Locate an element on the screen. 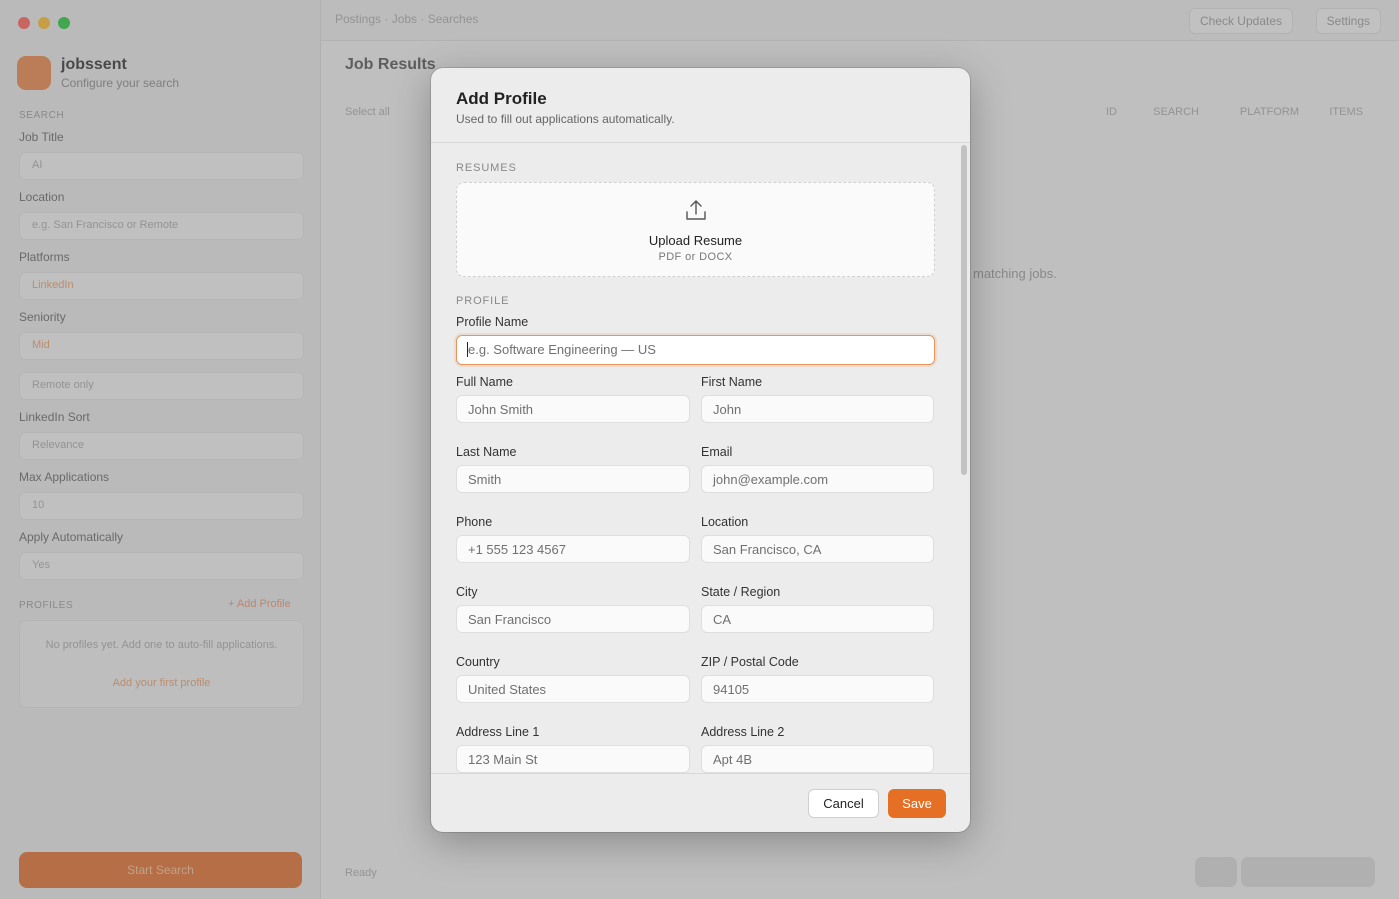 Image resolution: width=1399 pixels, height=899 pixels. address-line-2-label: Address Line 2 is located at coordinates (743, 732).